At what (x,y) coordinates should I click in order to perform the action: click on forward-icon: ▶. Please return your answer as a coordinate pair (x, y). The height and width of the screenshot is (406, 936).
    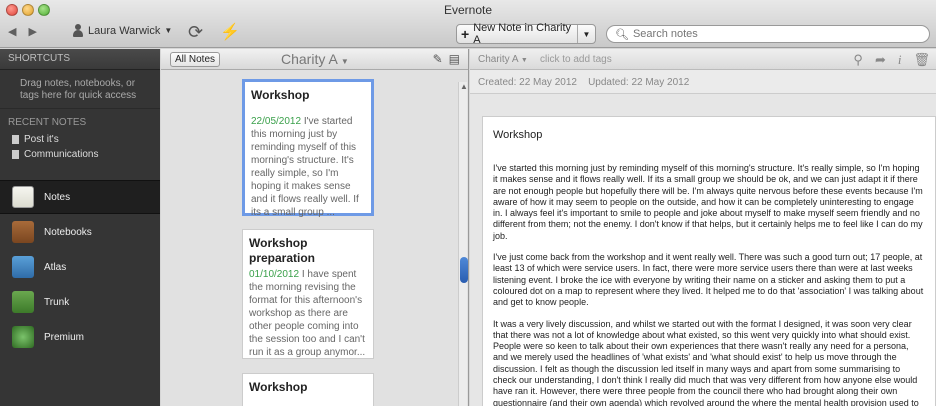
    Looking at the image, I should click on (32, 31).